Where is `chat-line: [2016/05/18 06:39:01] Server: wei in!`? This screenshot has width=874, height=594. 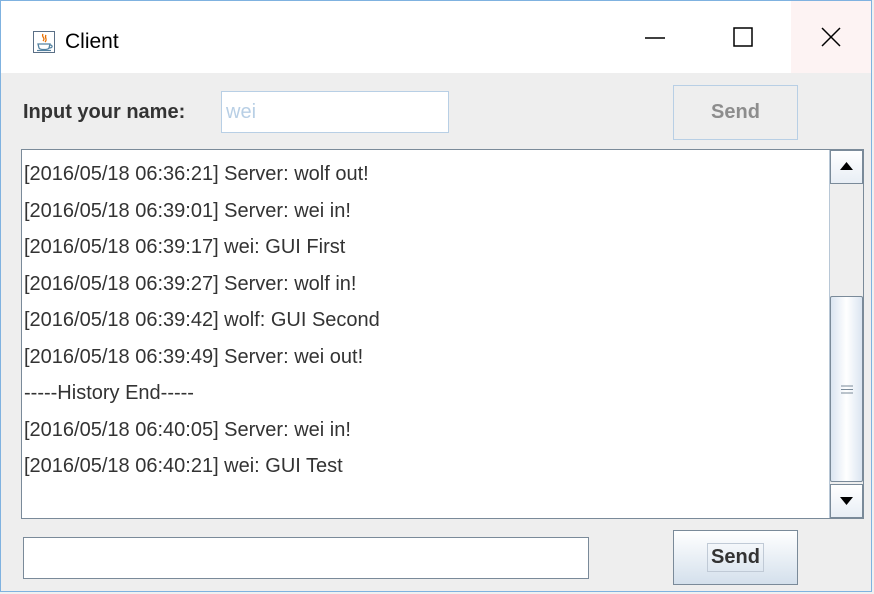
chat-line: [2016/05/18 06:39:01] Server: wei in! is located at coordinates (187, 210).